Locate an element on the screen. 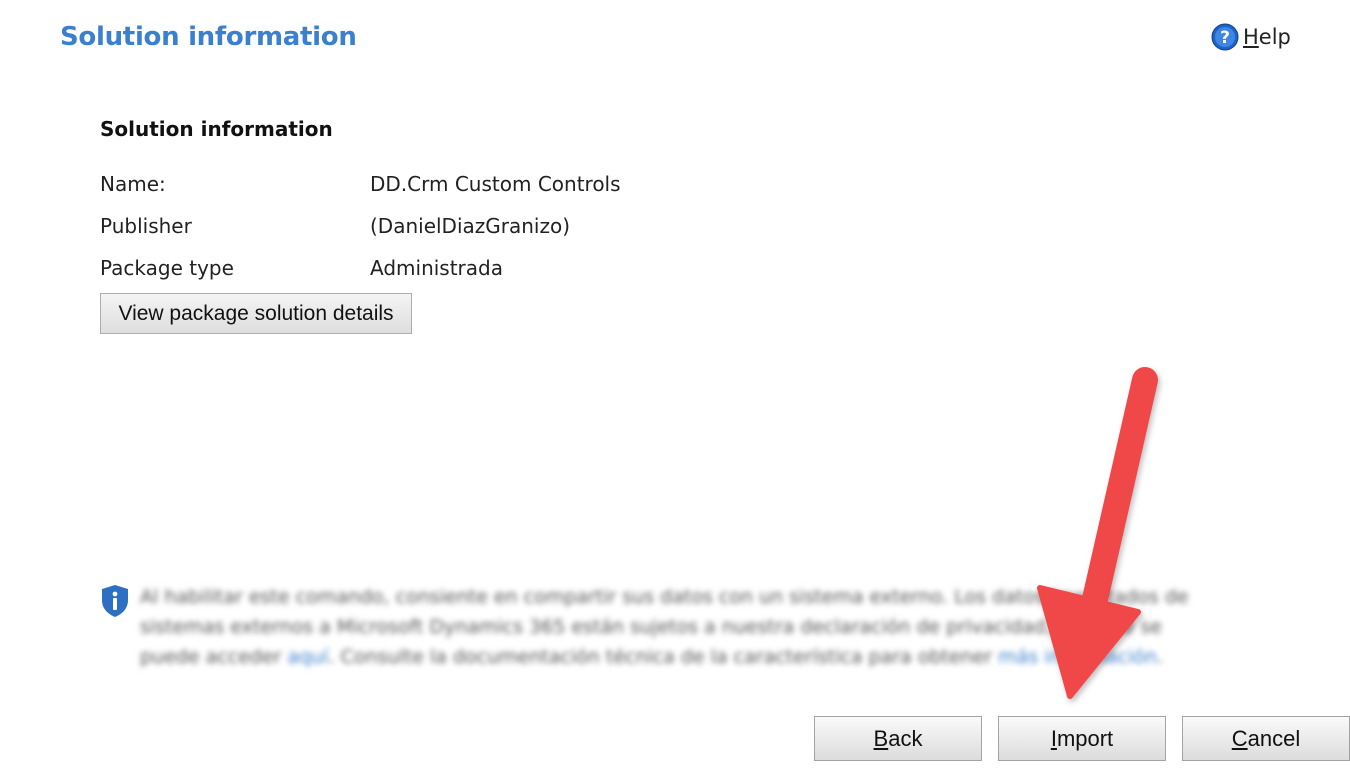 The width and height of the screenshot is (1350, 776). help-label: Help is located at coordinates (1267, 37).